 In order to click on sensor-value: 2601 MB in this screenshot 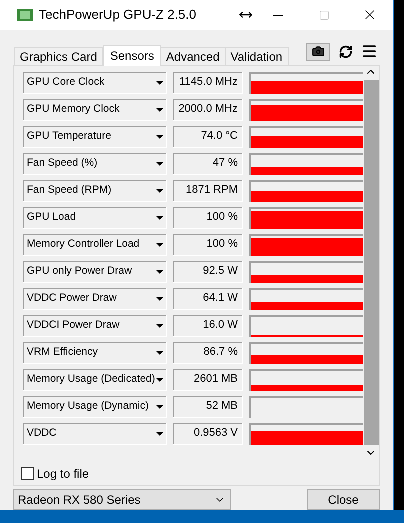, I will do `click(208, 379)`.